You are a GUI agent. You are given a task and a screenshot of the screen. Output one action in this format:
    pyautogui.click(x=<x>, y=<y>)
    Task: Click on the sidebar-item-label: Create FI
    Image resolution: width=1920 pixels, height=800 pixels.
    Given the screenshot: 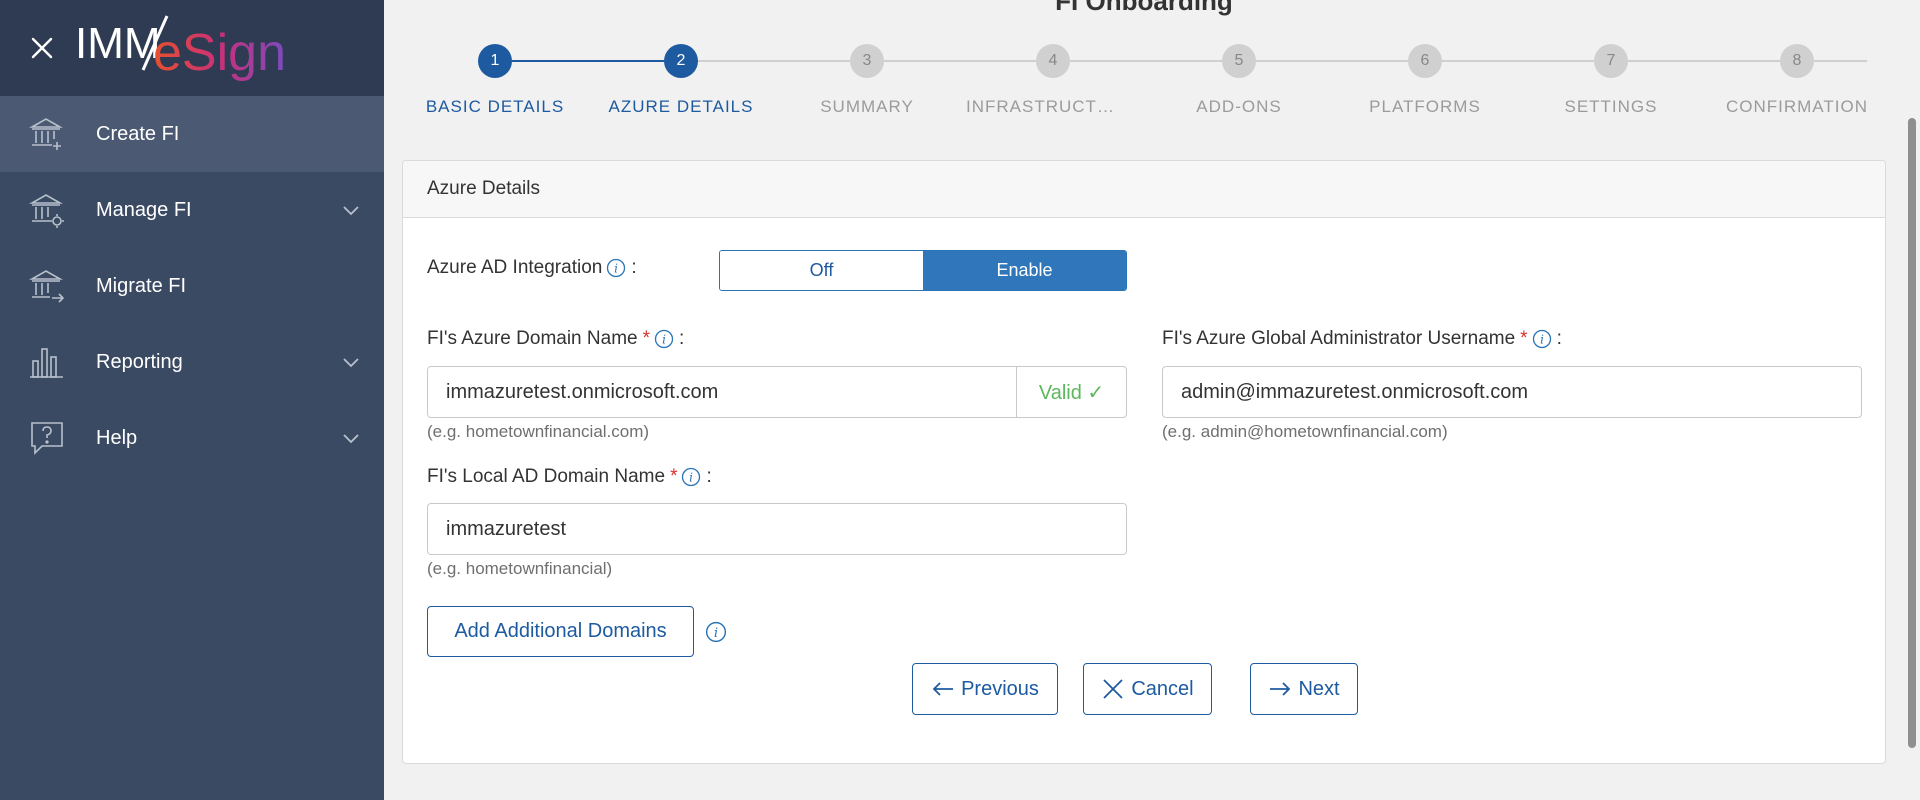 What is the action you would take?
    pyautogui.click(x=138, y=133)
    